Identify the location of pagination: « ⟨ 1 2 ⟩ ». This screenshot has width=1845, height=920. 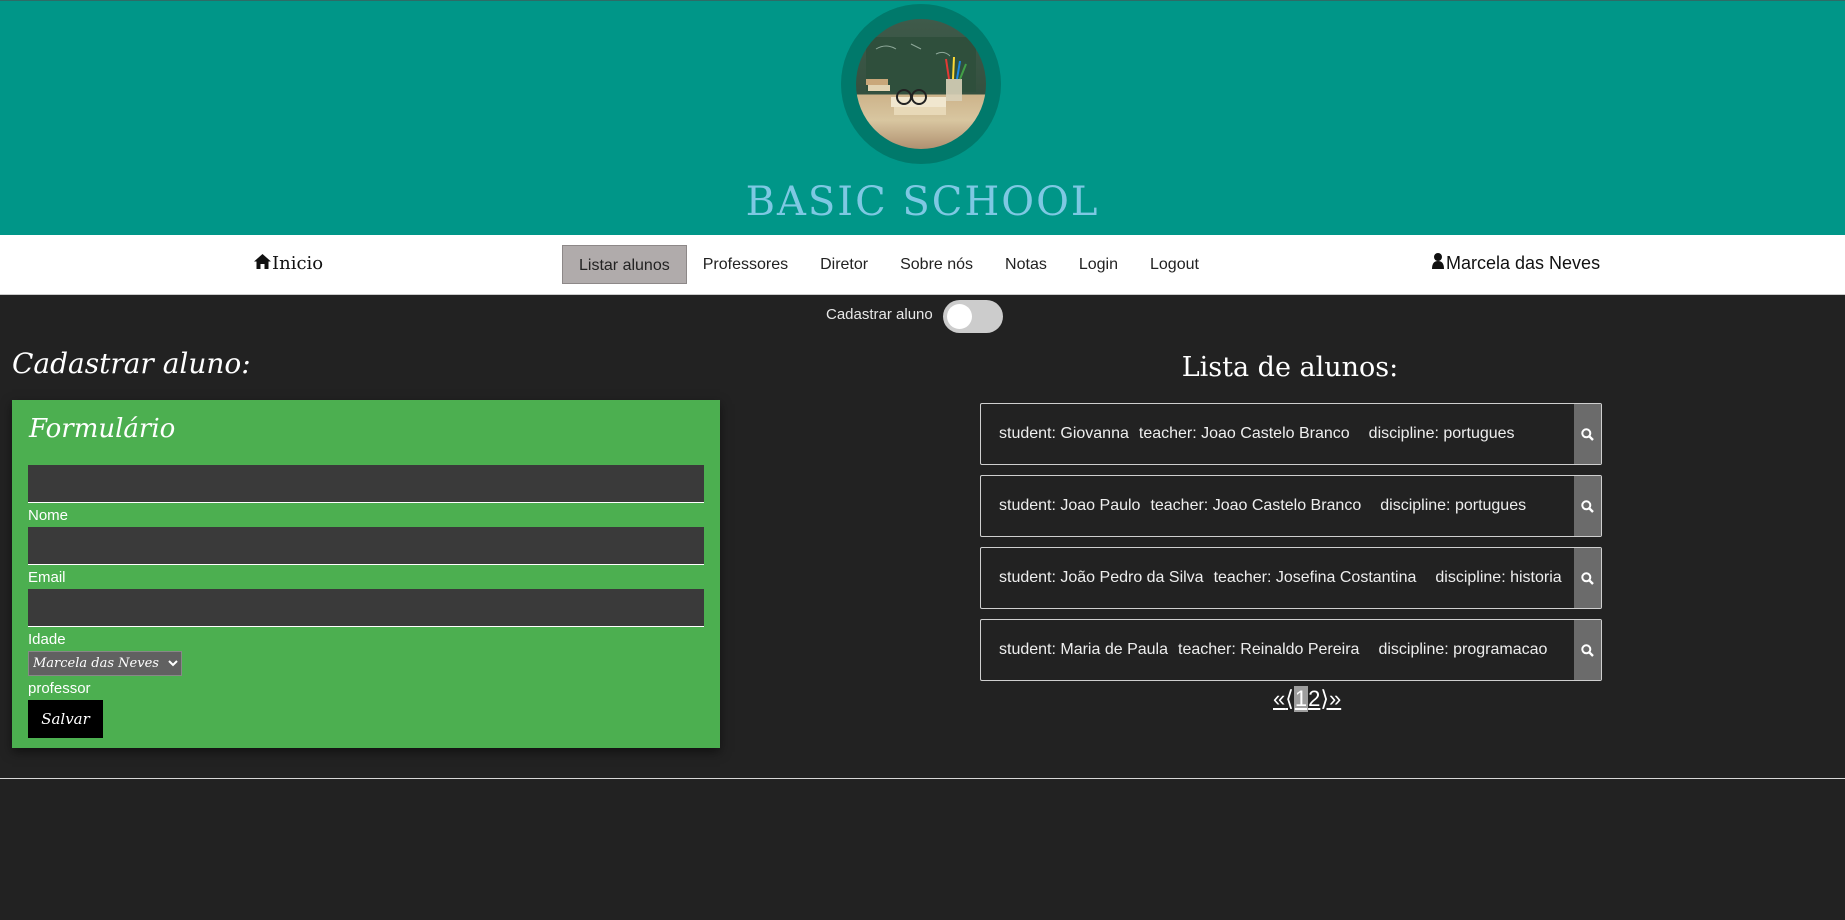
(1307, 699).